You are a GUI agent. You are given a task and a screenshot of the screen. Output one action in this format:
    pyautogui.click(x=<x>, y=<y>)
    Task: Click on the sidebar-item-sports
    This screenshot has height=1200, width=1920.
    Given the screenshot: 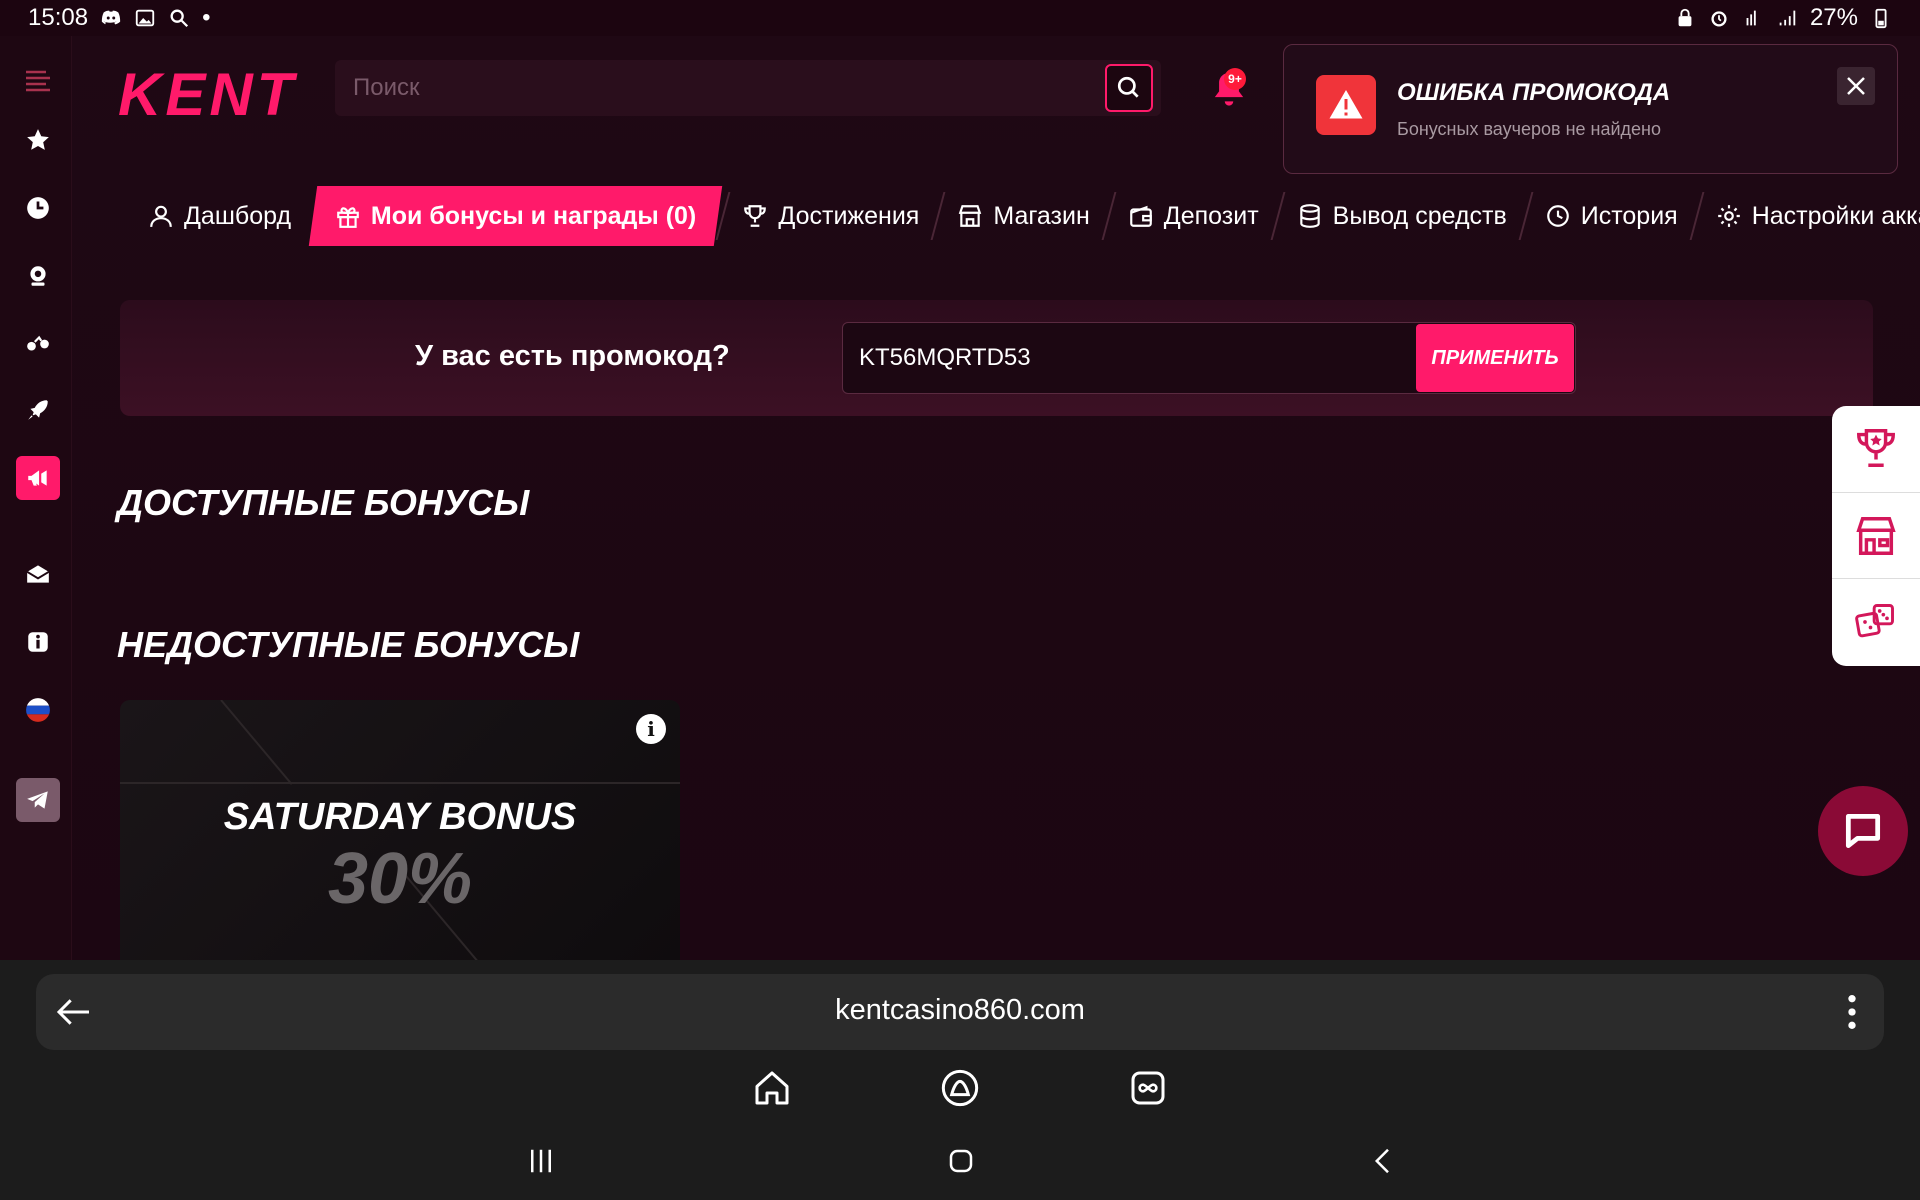 What is the action you would take?
    pyautogui.click(x=38, y=344)
    